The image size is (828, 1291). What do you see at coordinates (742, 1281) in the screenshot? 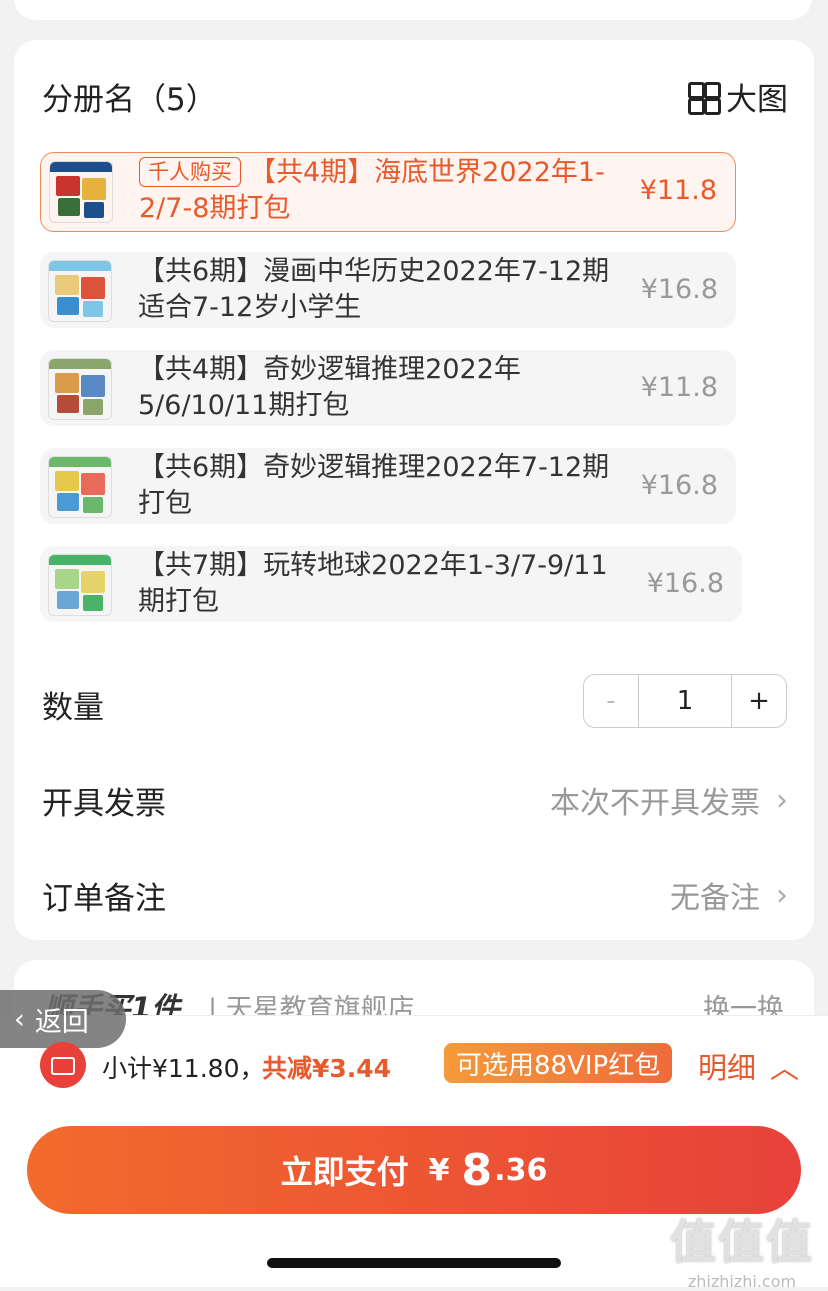
I see `watermark-url: zhizhizhi.com` at bounding box center [742, 1281].